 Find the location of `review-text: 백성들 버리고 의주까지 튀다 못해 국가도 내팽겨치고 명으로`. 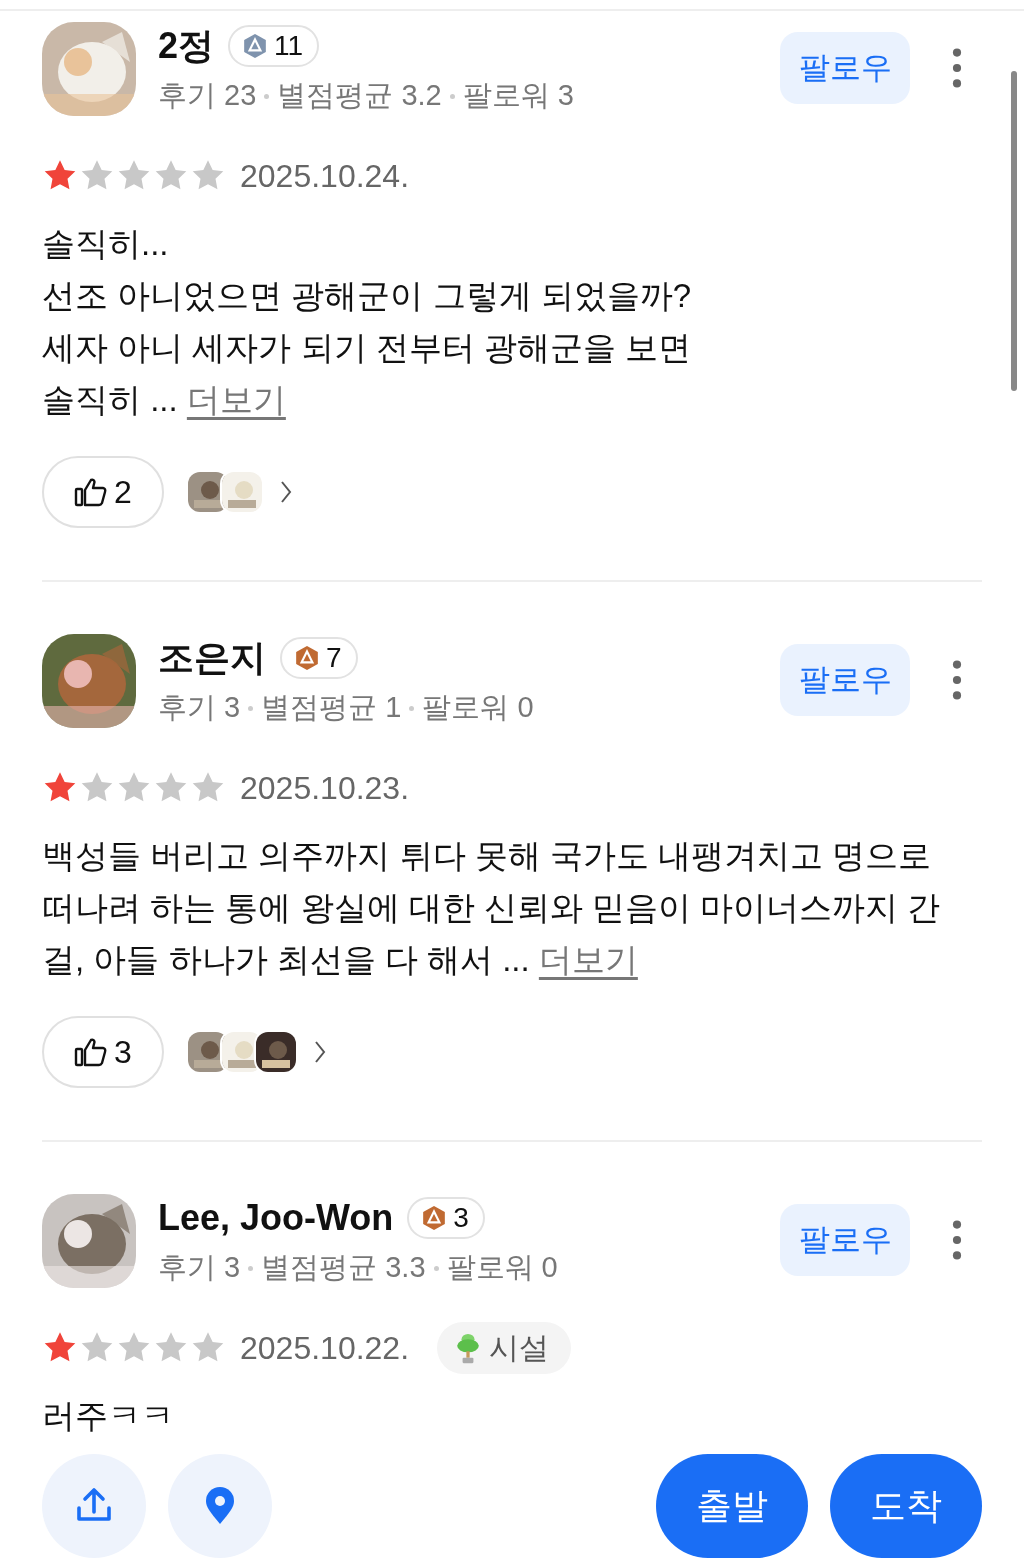

review-text: 백성들 버리고 의주까지 튀다 못해 국가도 내팽겨치고 명으로 is located at coordinates (487, 856).